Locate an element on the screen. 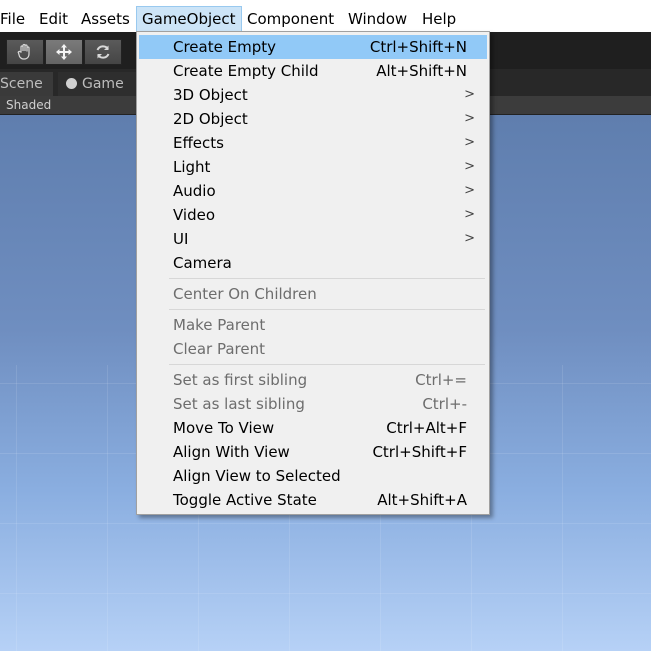 This screenshot has width=651, height=651. menu-item-label: Effects is located at coordinates (198, 143).